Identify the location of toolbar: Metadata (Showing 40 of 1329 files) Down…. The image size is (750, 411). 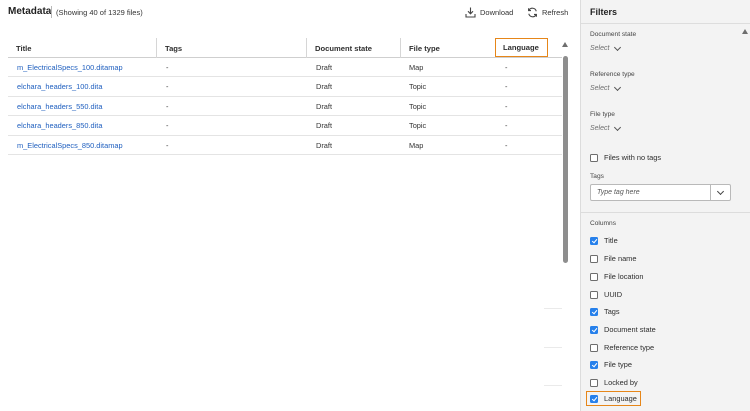
(290, 12).